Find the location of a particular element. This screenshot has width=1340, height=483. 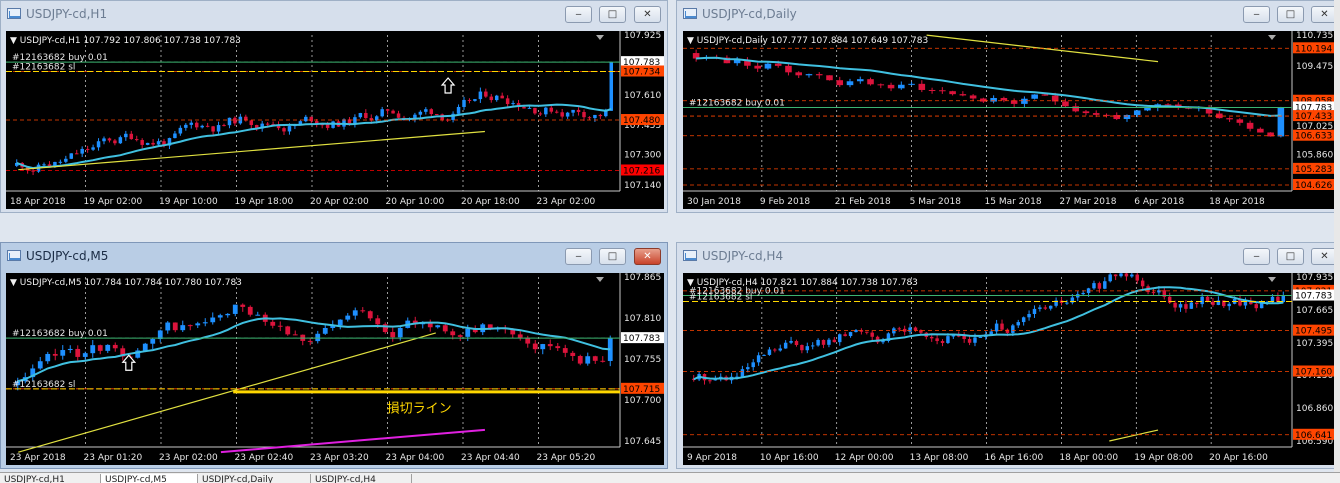

title-bar: USDJPY-cd,H4 ‒ □ ✕ is located at coordinates (1008, 256).